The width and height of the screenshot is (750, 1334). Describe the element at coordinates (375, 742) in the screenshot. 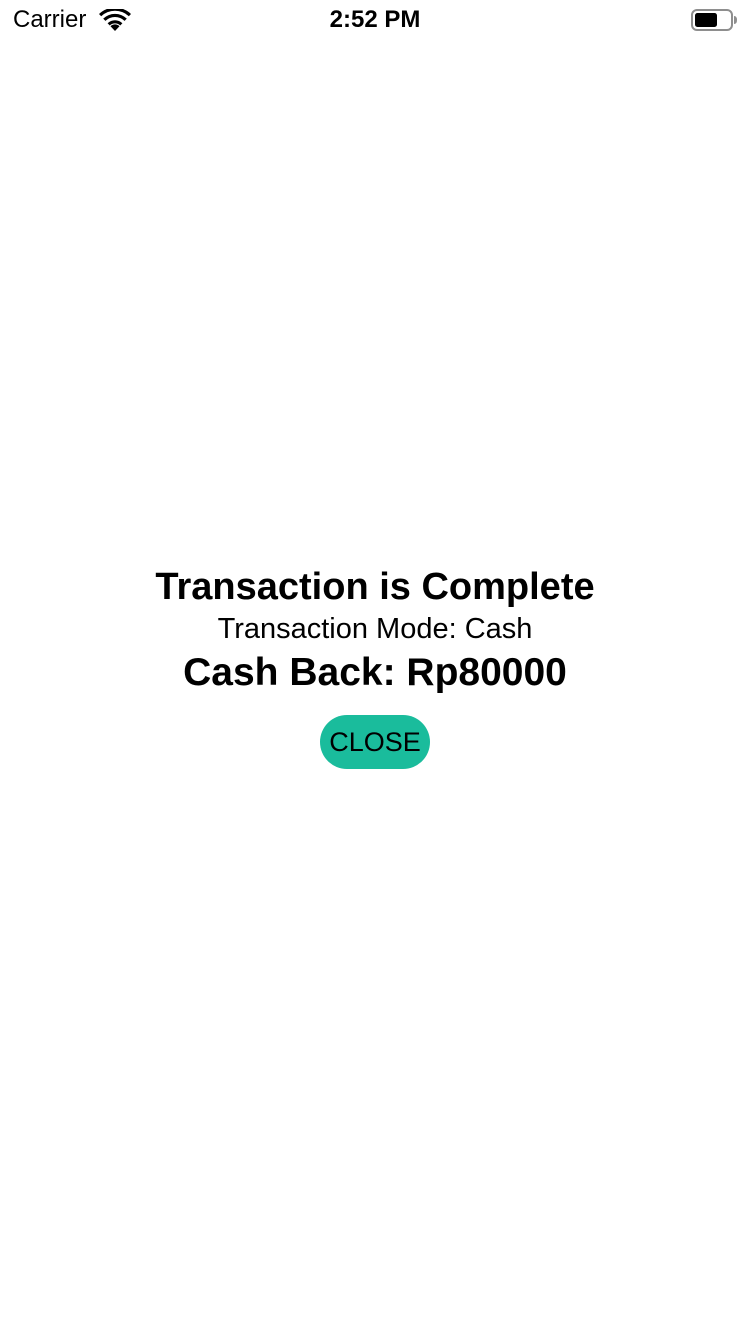

I see `close-button: CLOSE` at that location.